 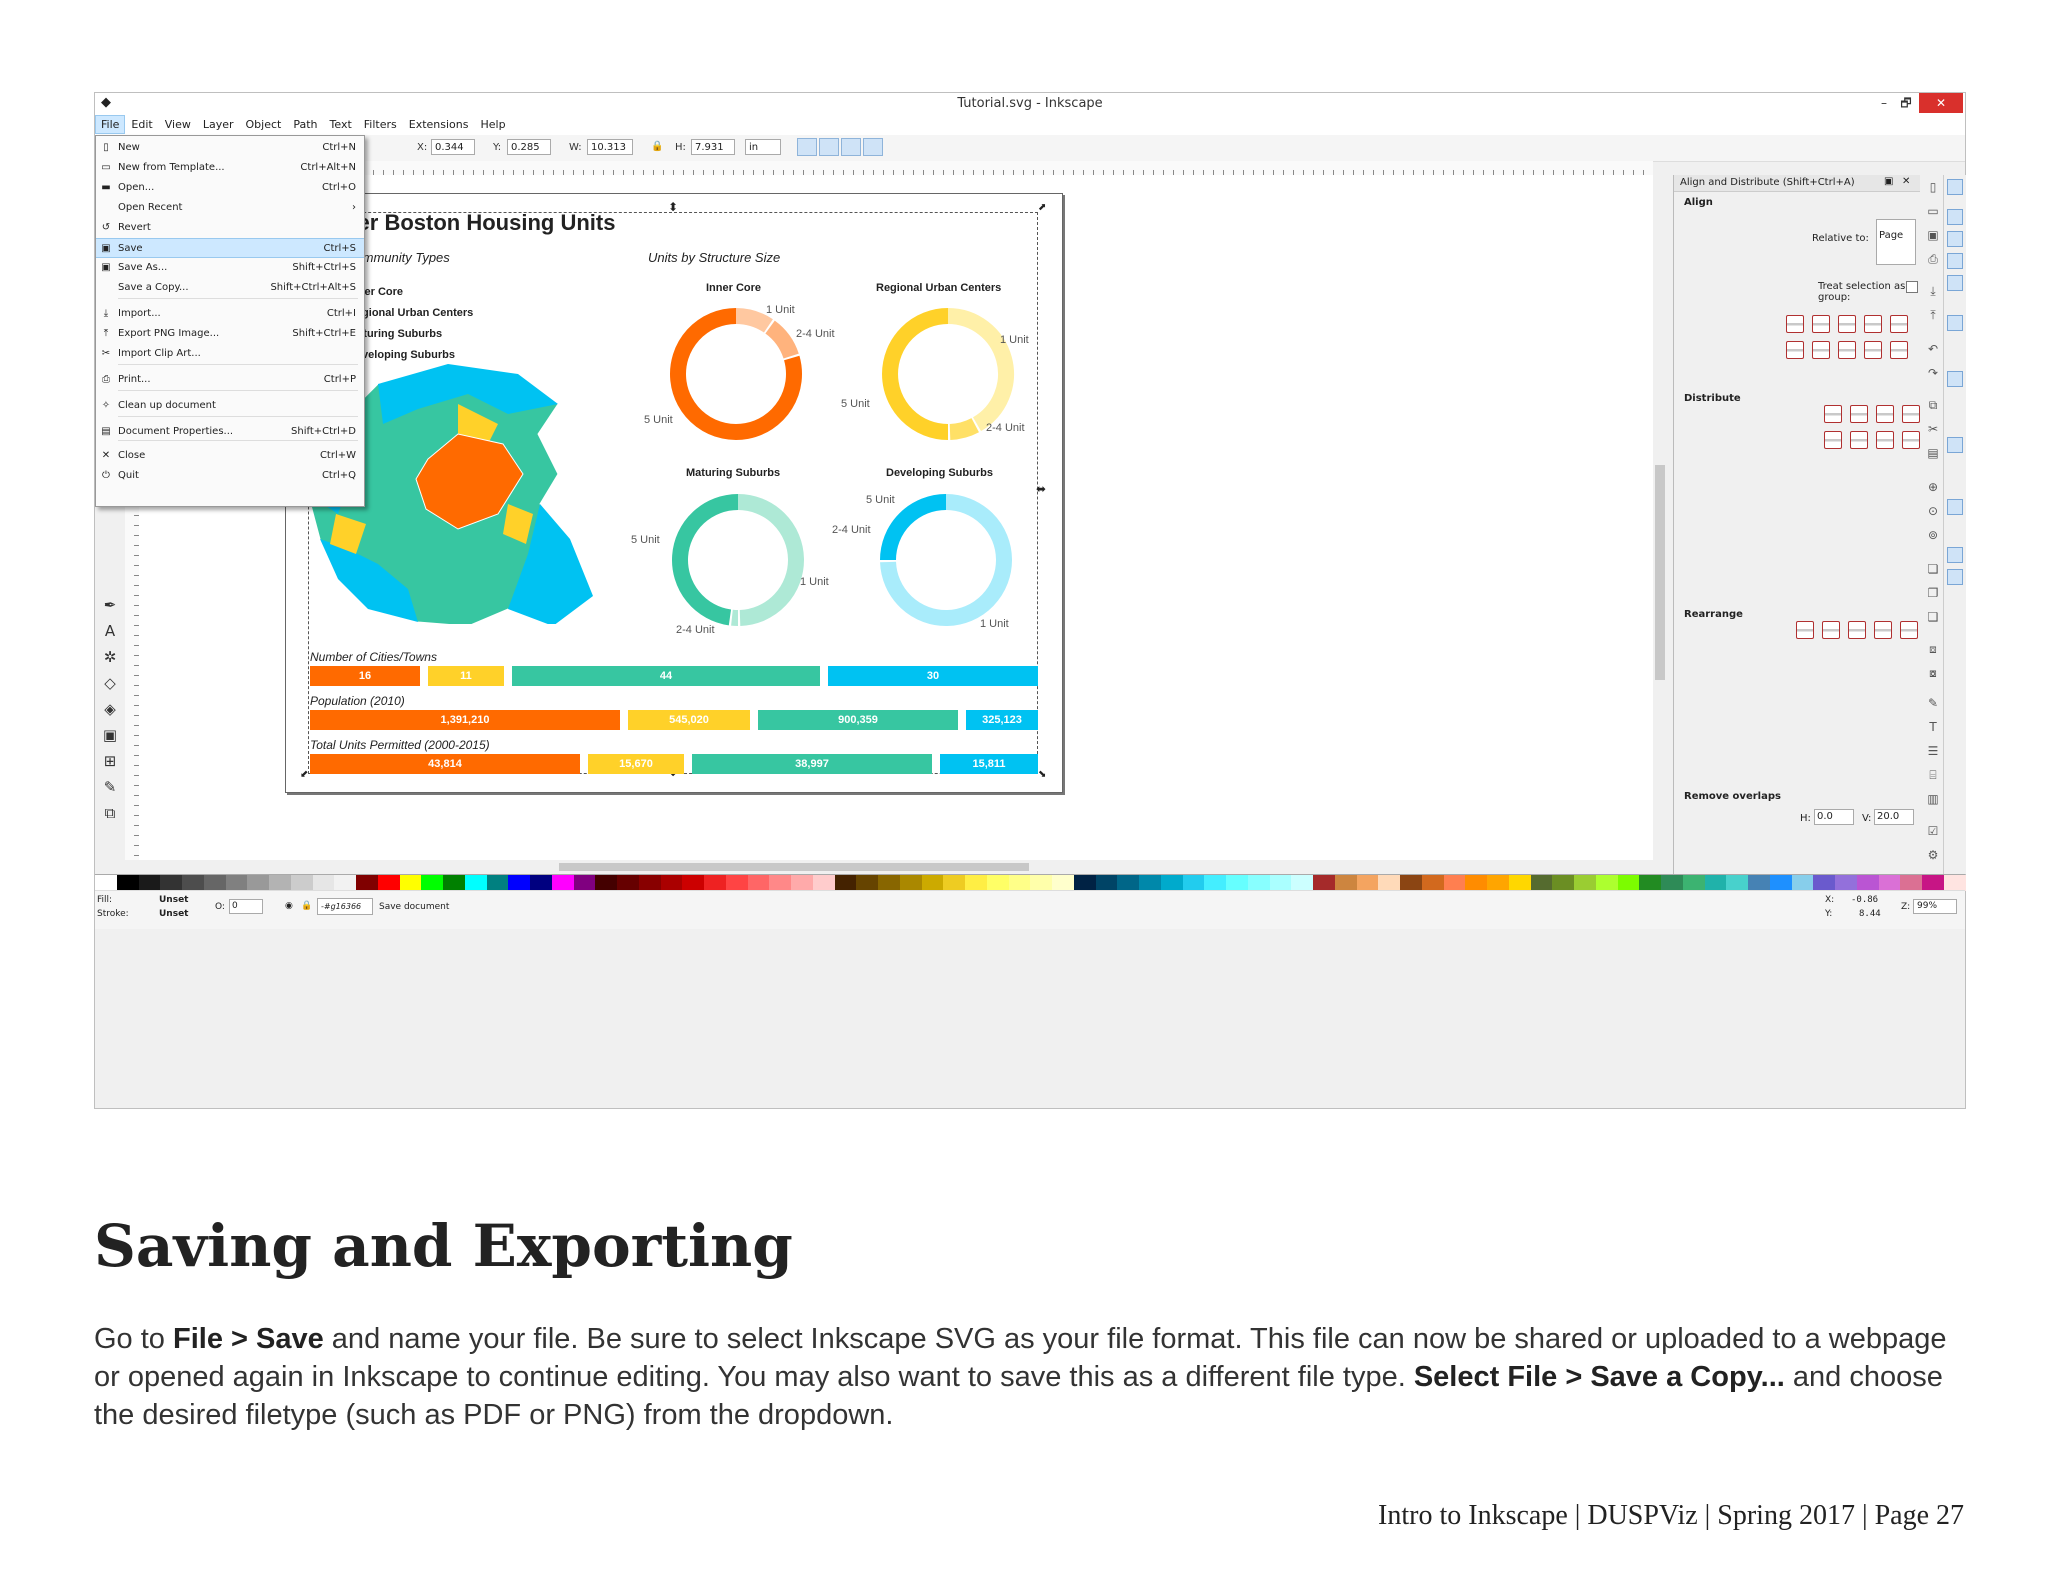 What do you see at coordinates (1933, 315) in the screenshot?
I see `export-icon: ⤒` at bounding box center [1933, 315].